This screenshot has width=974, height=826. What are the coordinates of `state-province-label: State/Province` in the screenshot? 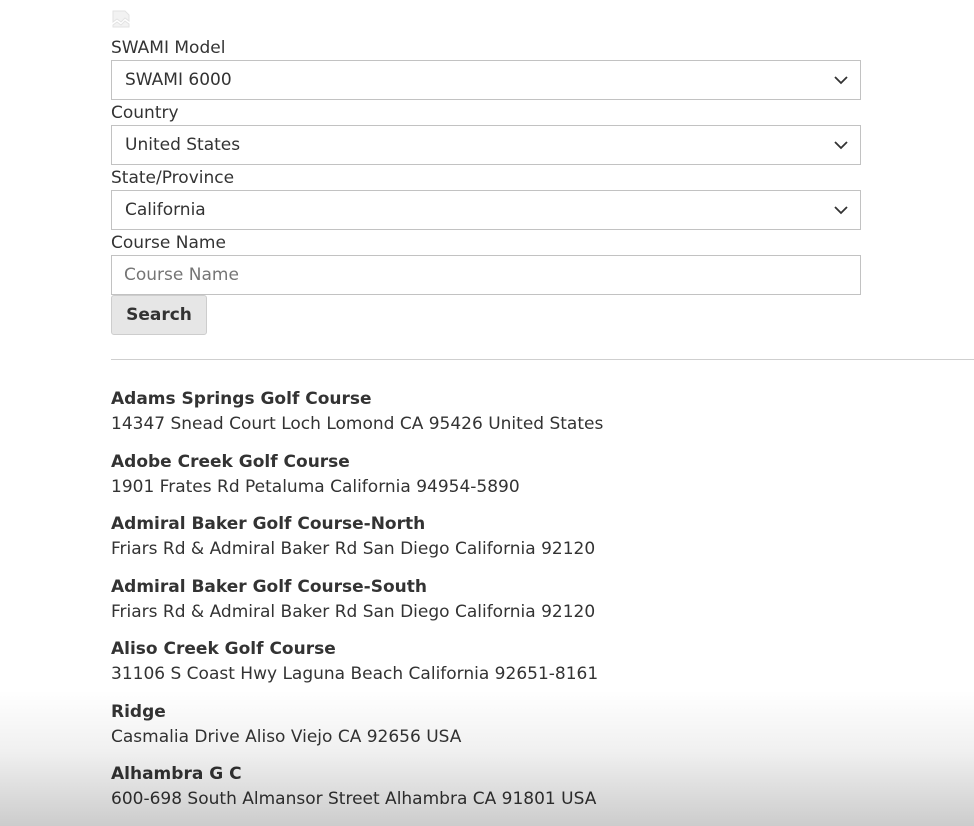 It's located at (173, 178).